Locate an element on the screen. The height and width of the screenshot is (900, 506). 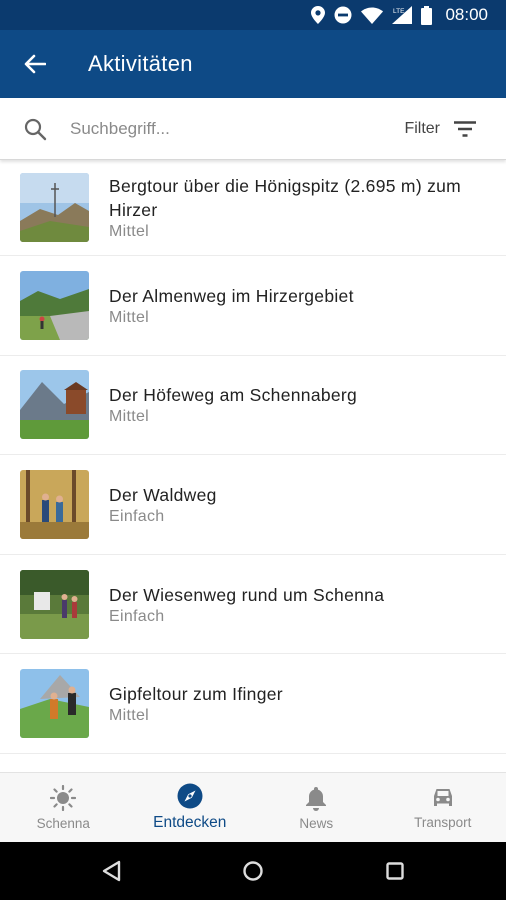
home-circle-icon is located at coordinates (253, 871).